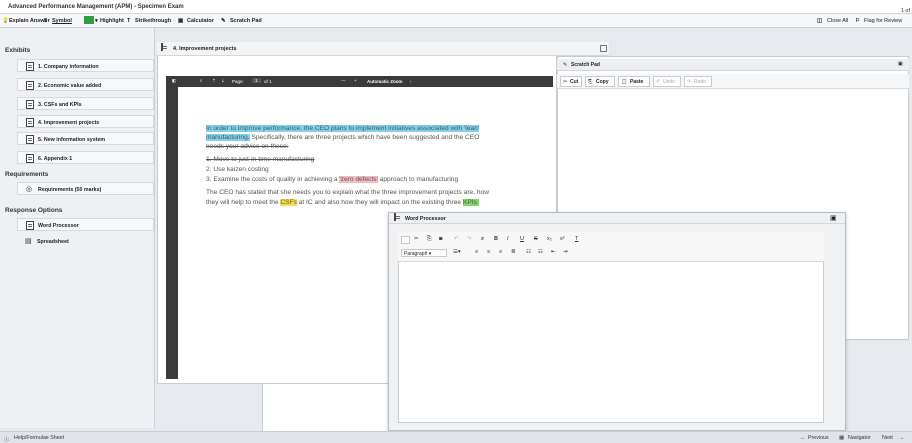  I want to click on flag-for-review-button: Flag for Review, so click(883, 21).